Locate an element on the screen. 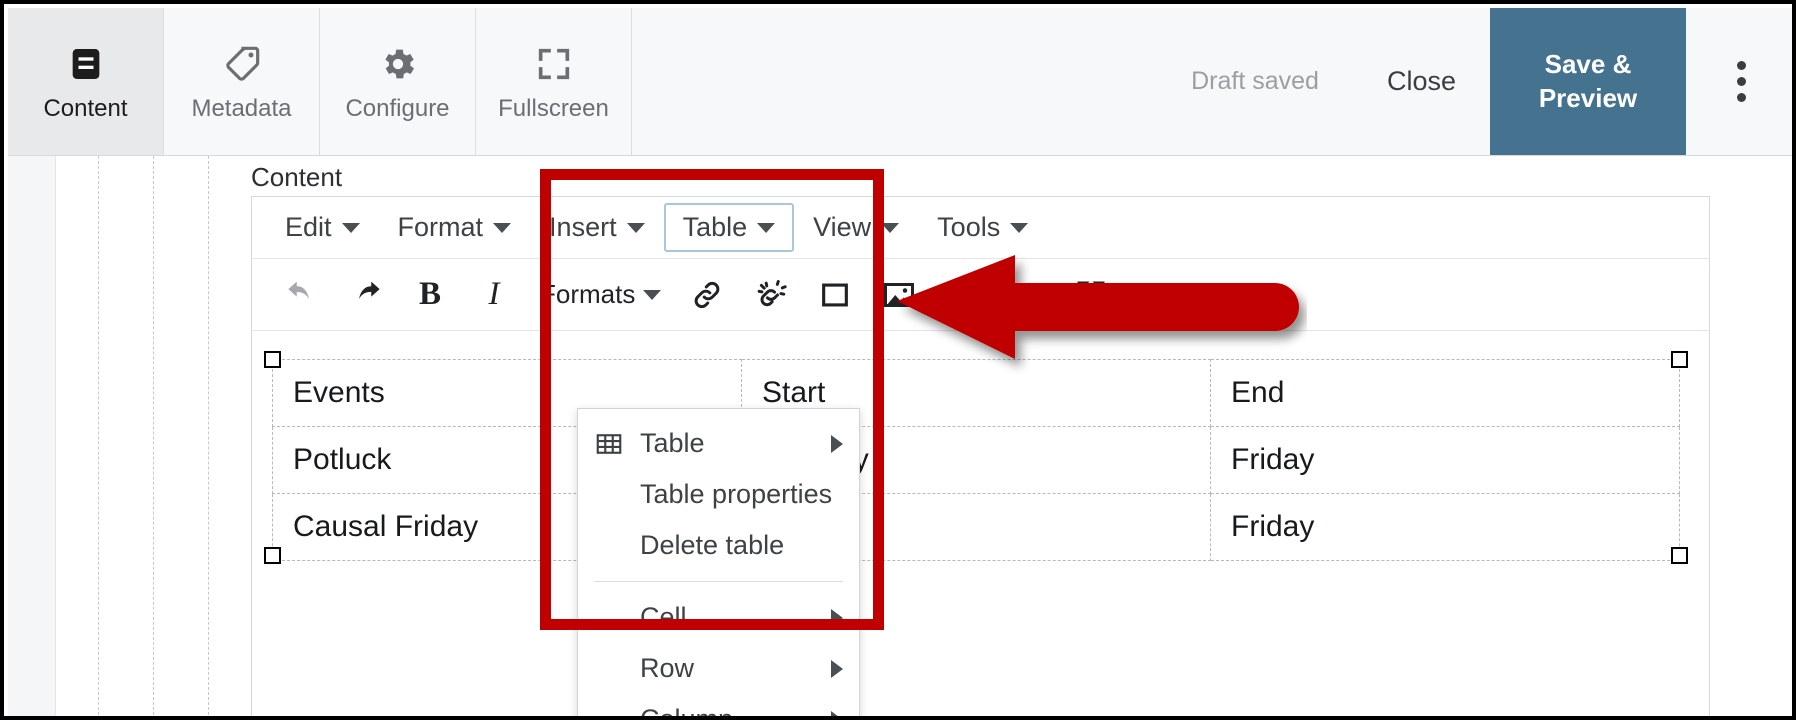 The width and height of the screenshot is (1796, 720). menu-table-label: Table is located at coordinates (715, 227).